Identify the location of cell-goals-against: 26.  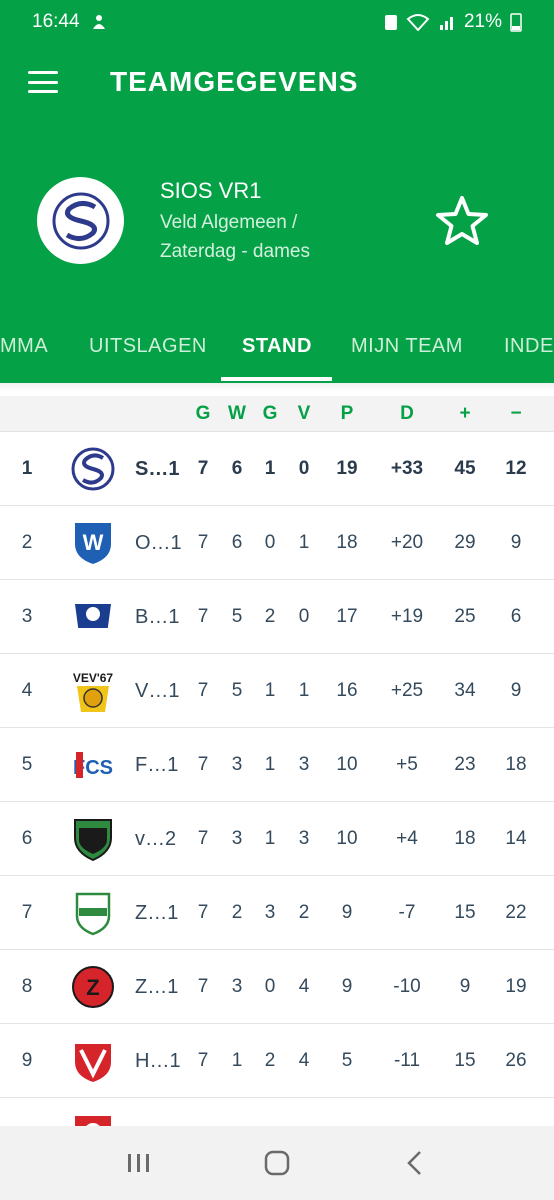
(516, 1060).